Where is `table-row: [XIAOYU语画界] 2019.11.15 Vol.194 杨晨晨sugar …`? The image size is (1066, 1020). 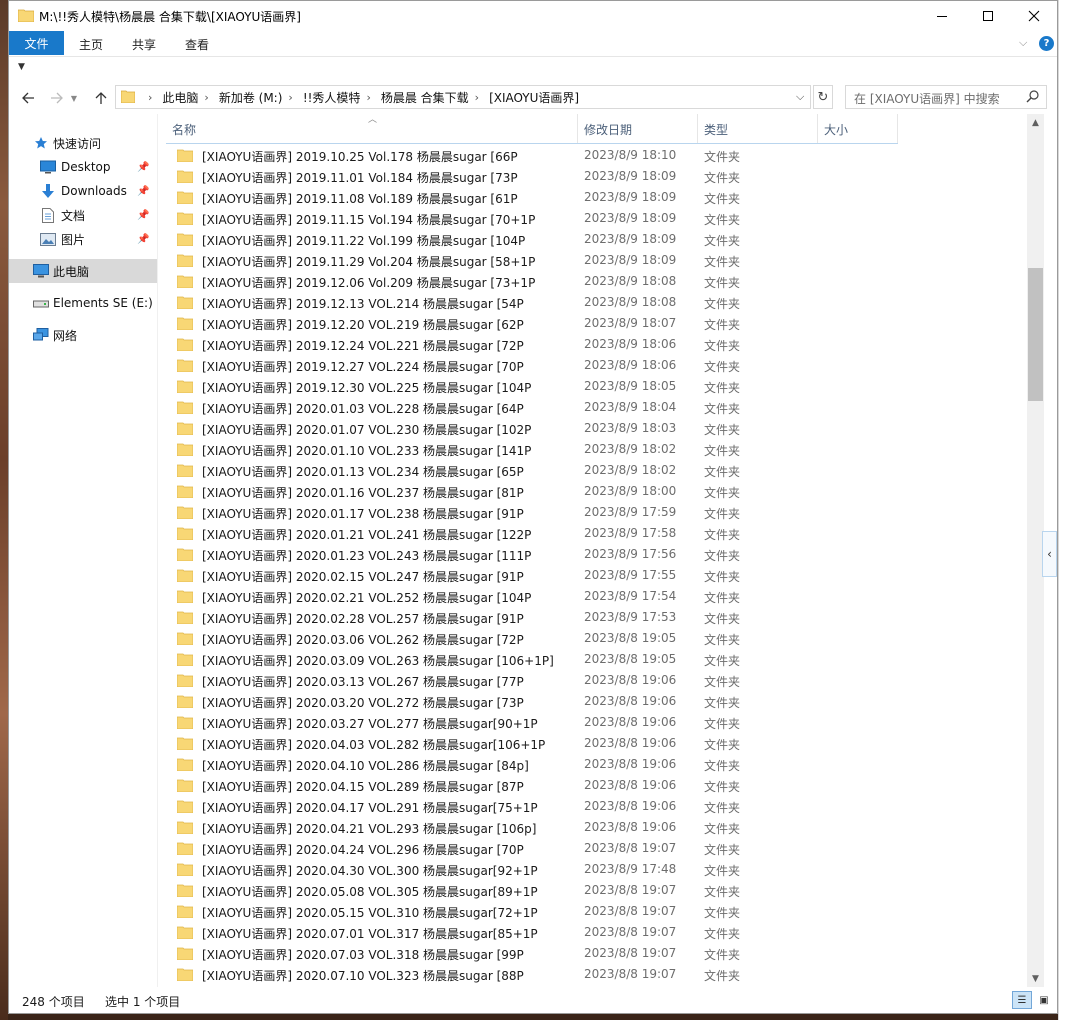 table-row: [XIAOYU语画界] 2019.11.15 Vol.194 杨晨晨sugar … is located at coordinates (532, 218).